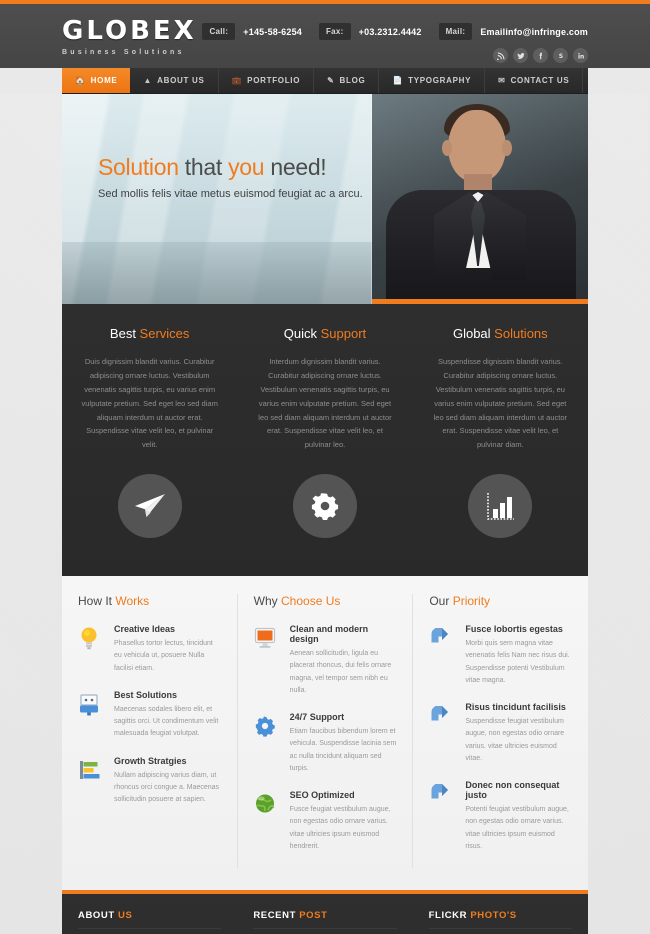 This screenshot has height=934, width=650. I want to click on footer-column-flickr: FLICKR PHOTO'S FALLING SAFE ZONE, so click(500, 922).